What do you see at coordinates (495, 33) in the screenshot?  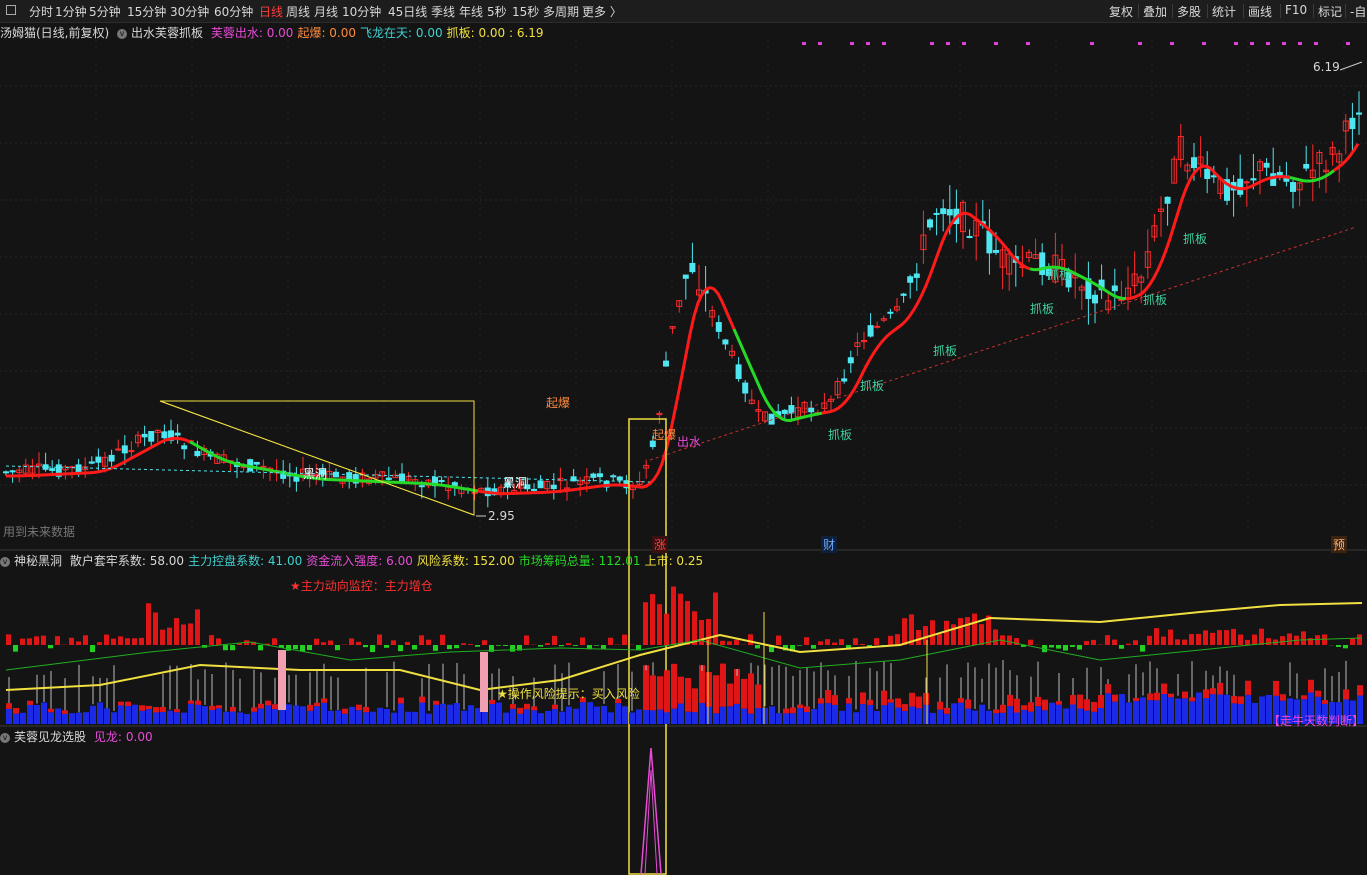 I see `indicator-value: 抓板: 0.00 : 6.19` at bounding box center [495, 33].